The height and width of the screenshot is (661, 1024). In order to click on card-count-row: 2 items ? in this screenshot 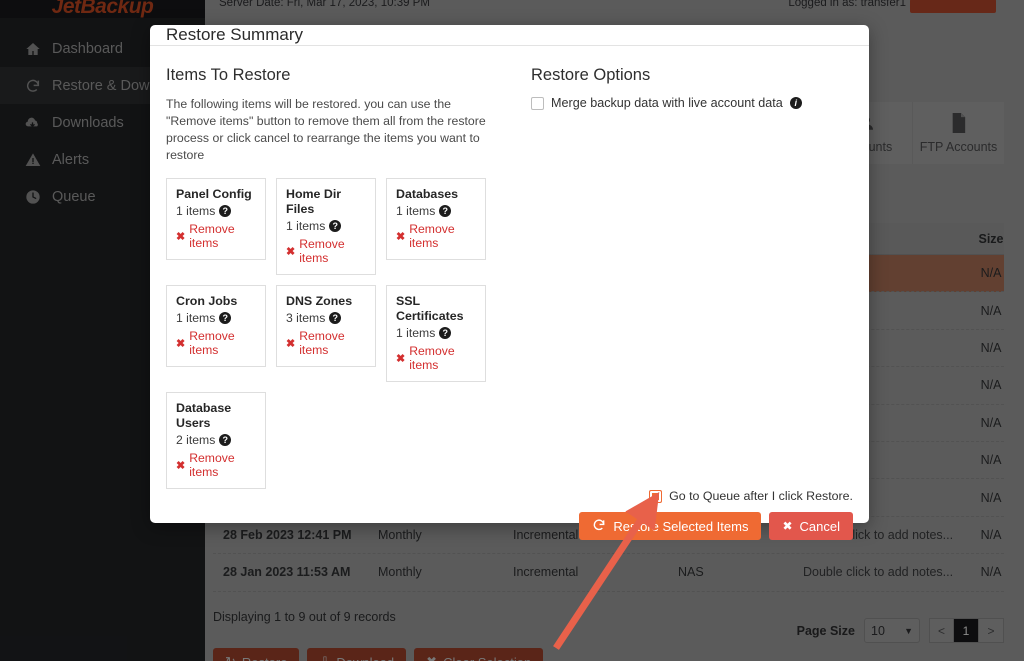, I will do `click(216, 440)`.